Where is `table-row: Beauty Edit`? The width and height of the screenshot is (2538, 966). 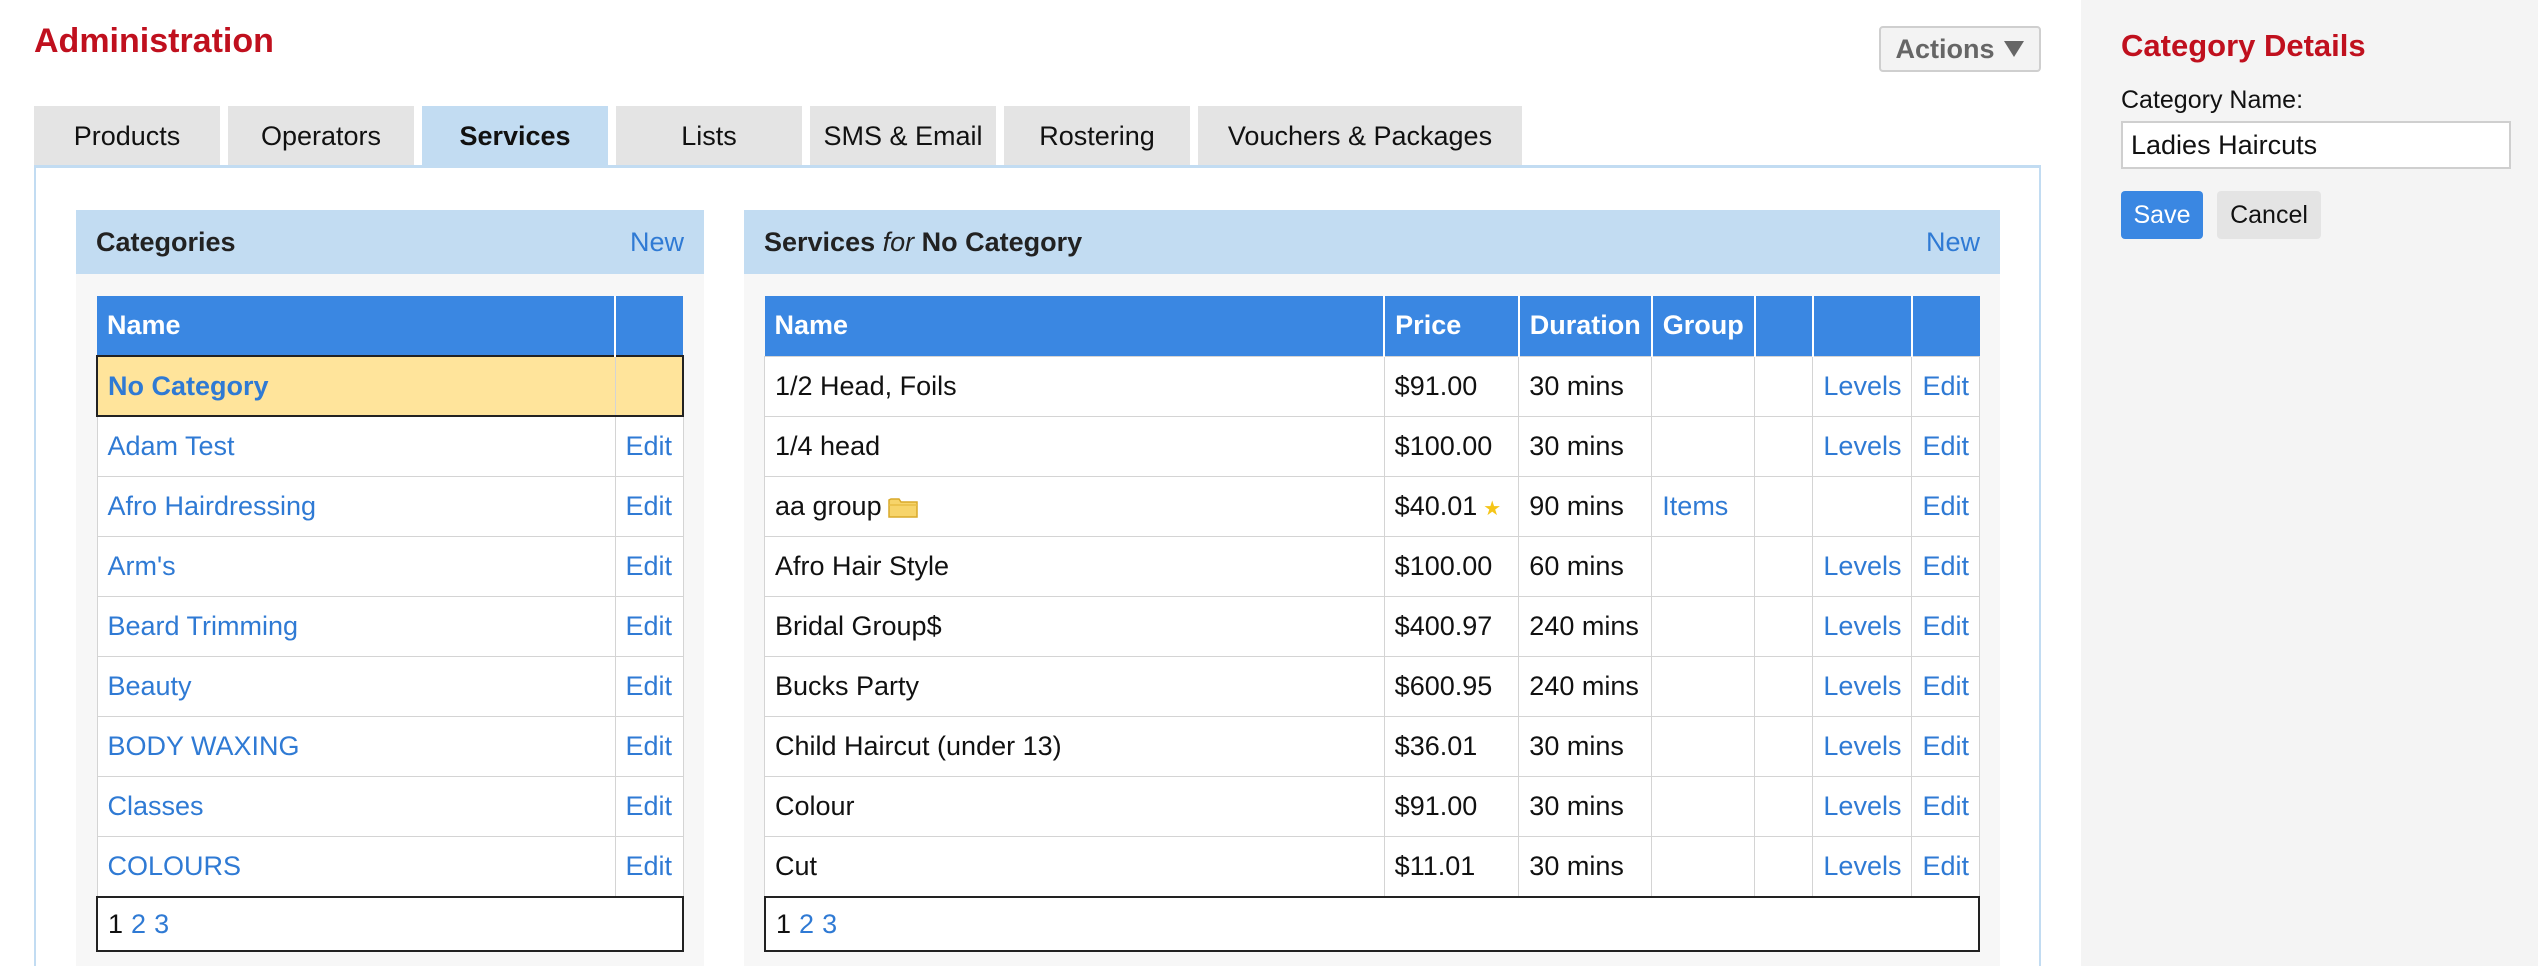 table-row: Beauty Edit is located at coordinates (390, 686).